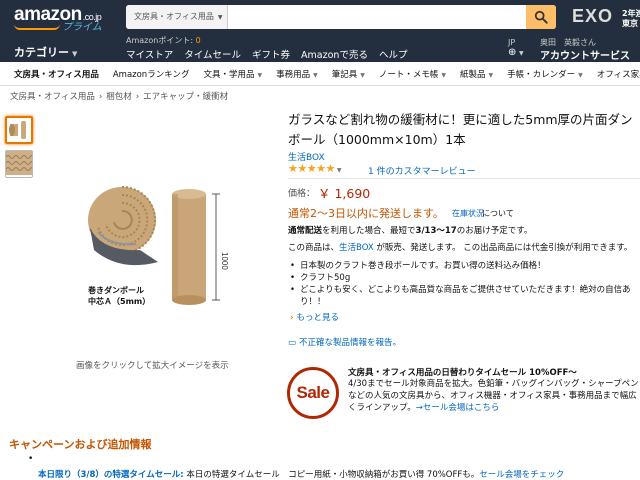 The image size is (640, 480). I want to click on divider, so click(464, 178).